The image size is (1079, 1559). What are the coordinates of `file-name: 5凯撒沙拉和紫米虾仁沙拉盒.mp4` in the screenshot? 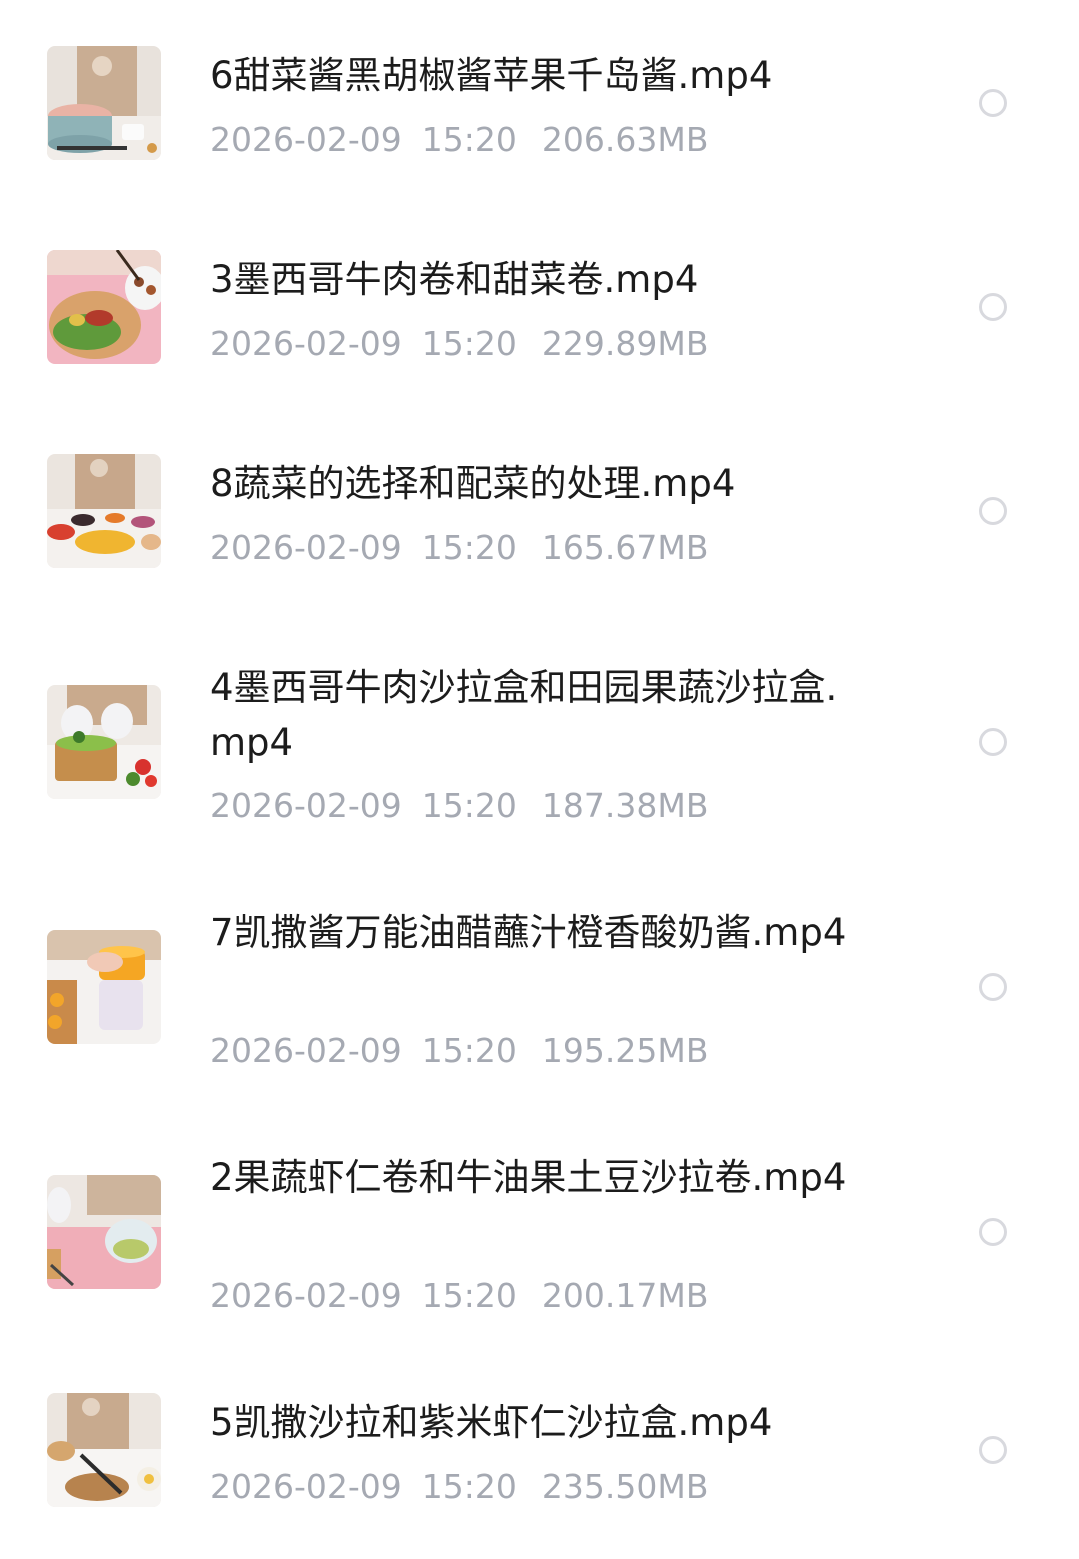 It's located at (491, 1422).